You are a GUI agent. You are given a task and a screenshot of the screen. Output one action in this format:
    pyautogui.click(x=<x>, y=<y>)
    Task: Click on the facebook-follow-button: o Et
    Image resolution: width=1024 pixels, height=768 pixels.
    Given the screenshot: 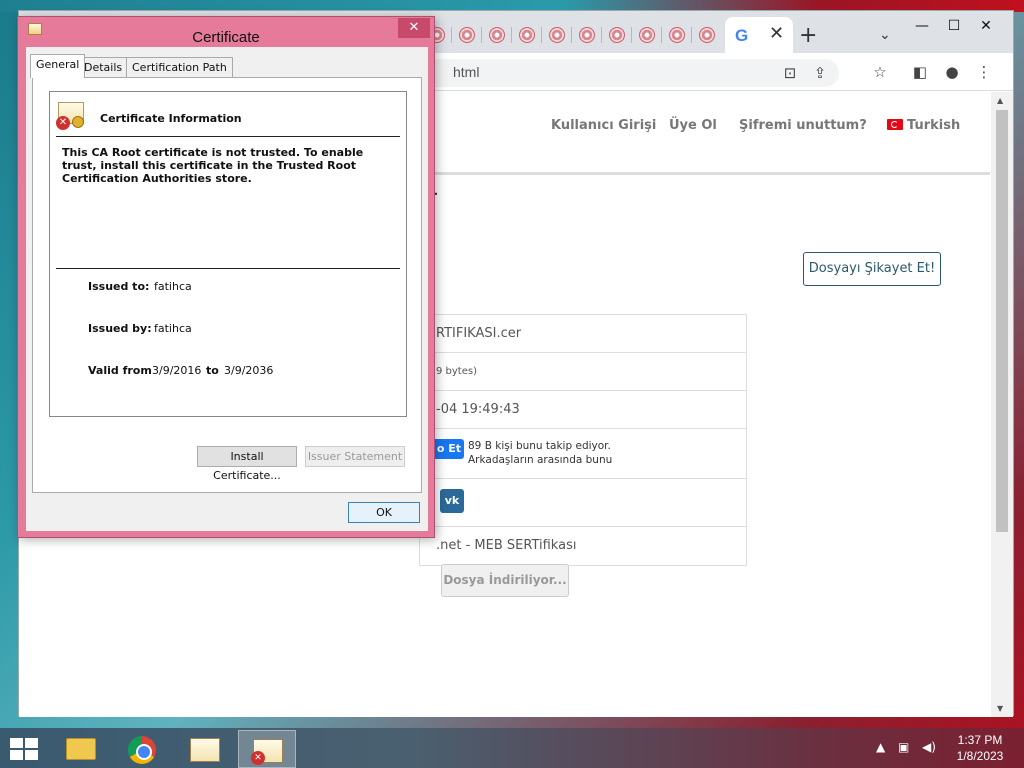 What is the action you would take?
    pyautogui.click(x=449, y=449)
    